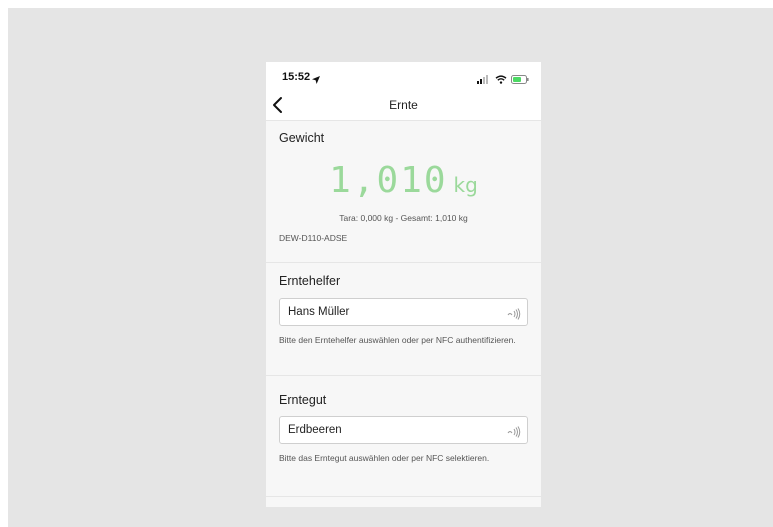  What do you see at coordinates (303, 400) in the screenshot?
I see `crop-section-title: Erntegut` at bounding box center [303, 400].